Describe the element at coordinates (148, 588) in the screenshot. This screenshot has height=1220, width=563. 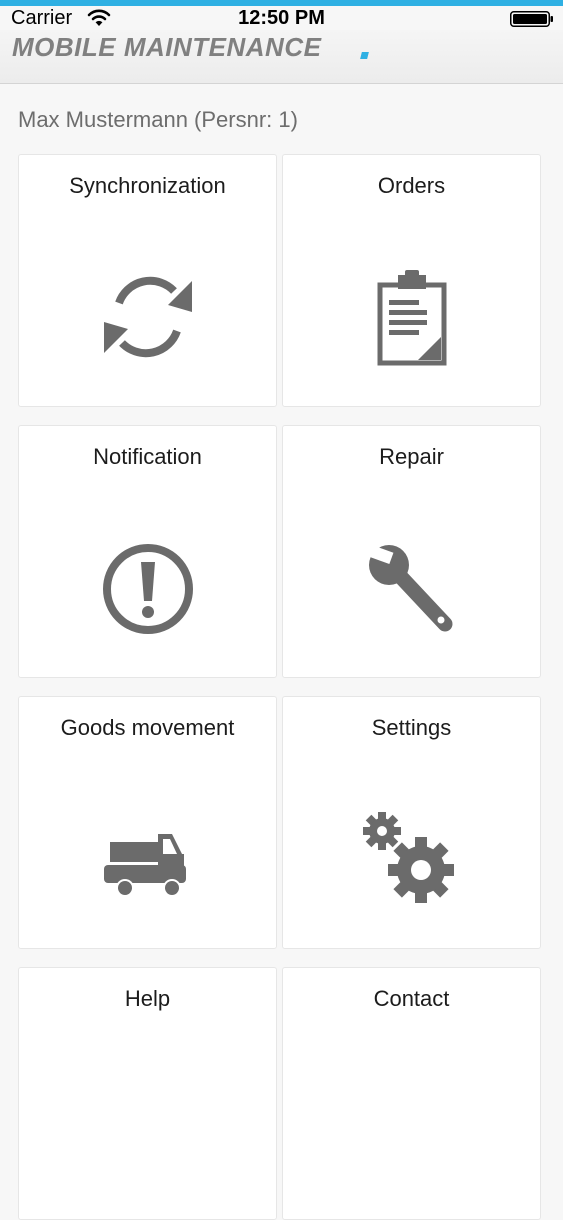
I see `alert-icon` at that location.